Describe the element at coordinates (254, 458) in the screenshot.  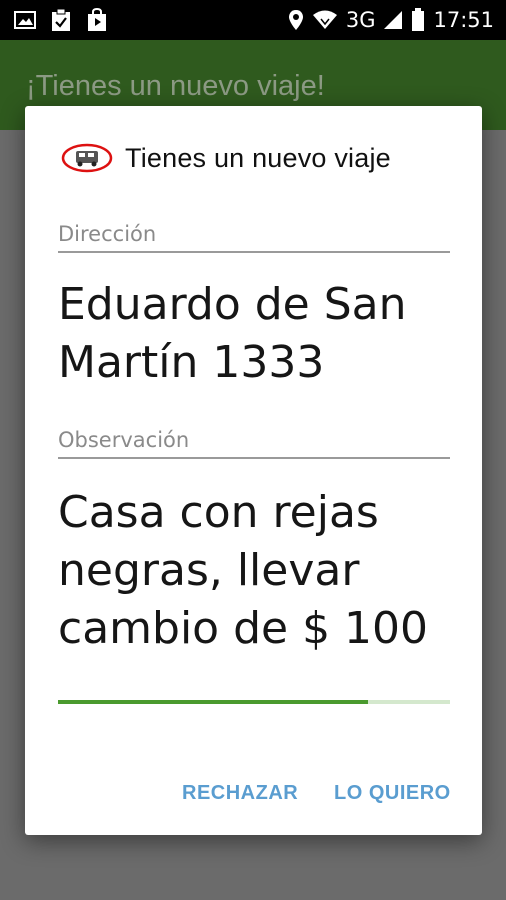
I see `note-divider` at that location.